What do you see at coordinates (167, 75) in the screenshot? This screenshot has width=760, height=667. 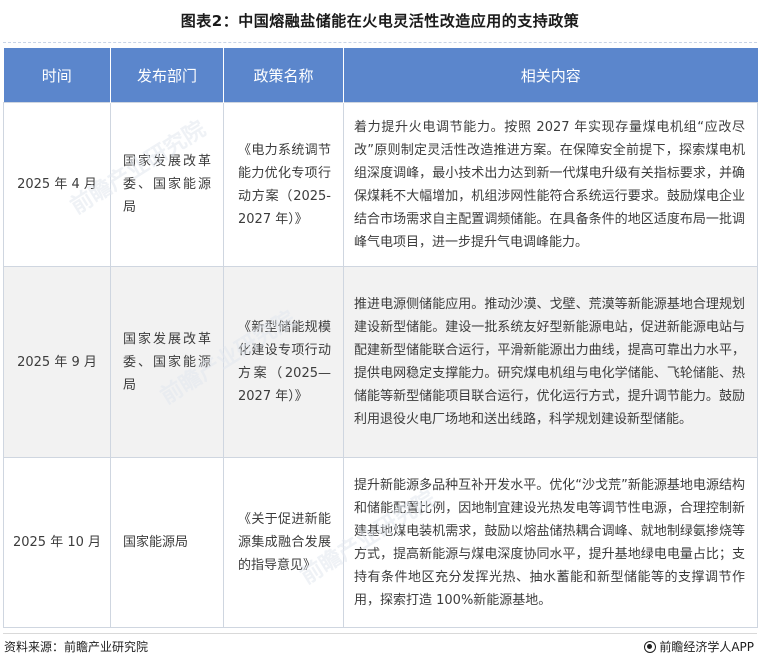 I see `header-dept: 发布部门` at bounding box center [167, 75].